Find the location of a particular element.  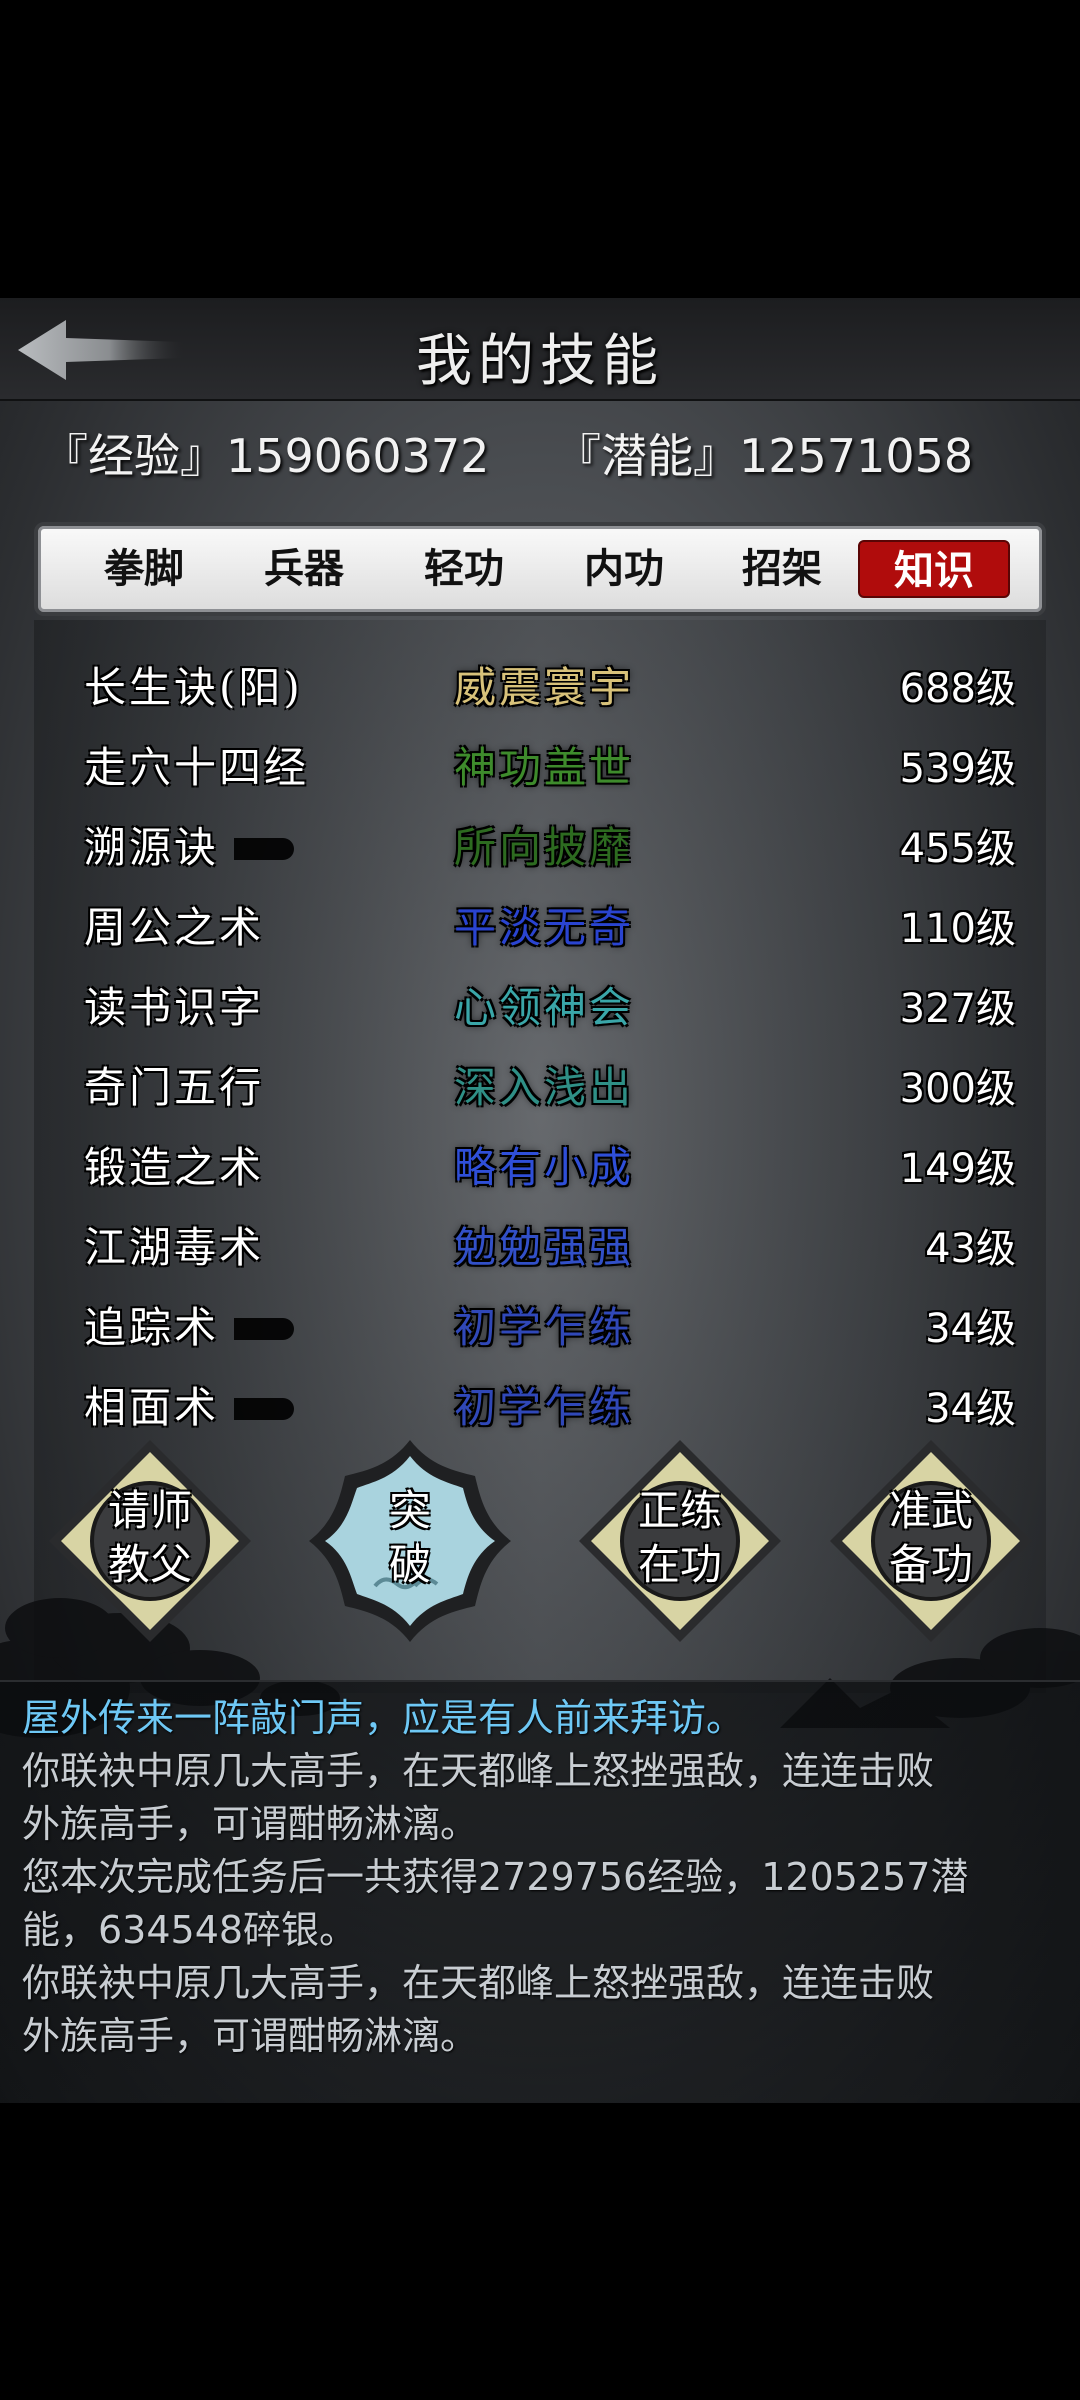

skill-name: 走穴十四经 is located at coordinates (197, 767).